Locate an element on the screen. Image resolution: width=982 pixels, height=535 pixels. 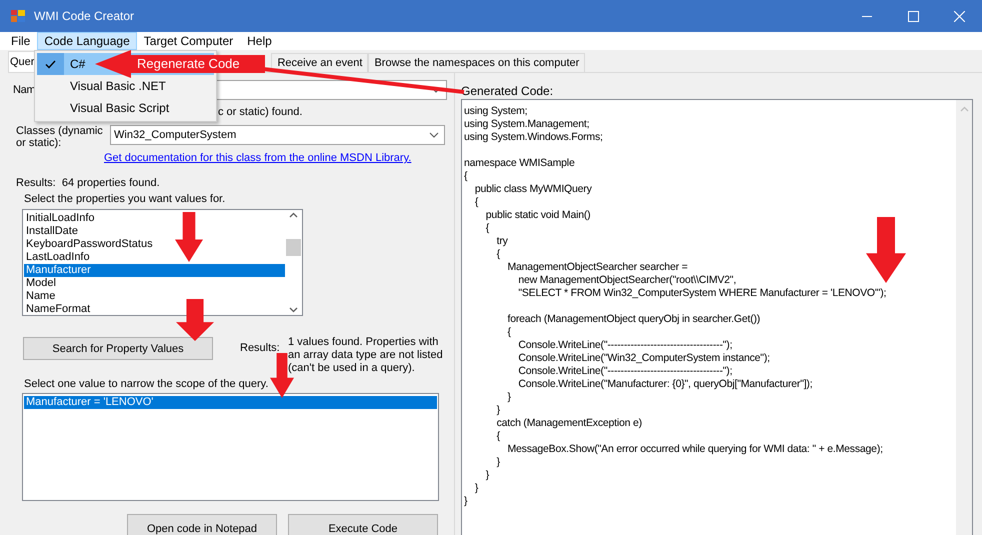
code-line: using System; is located at coordinates (496, 111).